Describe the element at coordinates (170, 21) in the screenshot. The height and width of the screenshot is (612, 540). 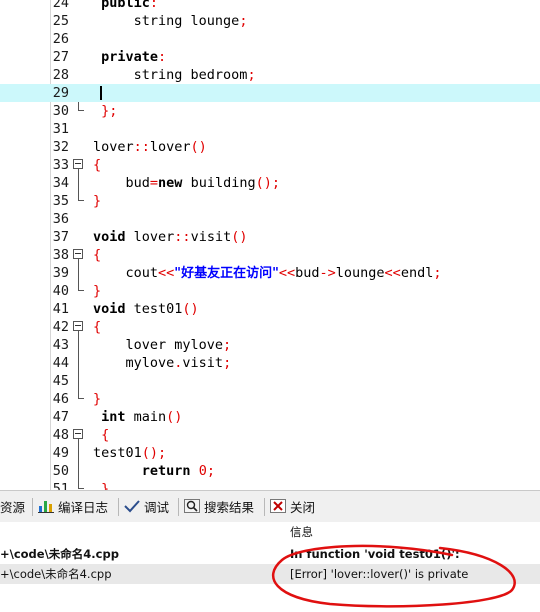
I see `code-text: string lounge;` at that location.